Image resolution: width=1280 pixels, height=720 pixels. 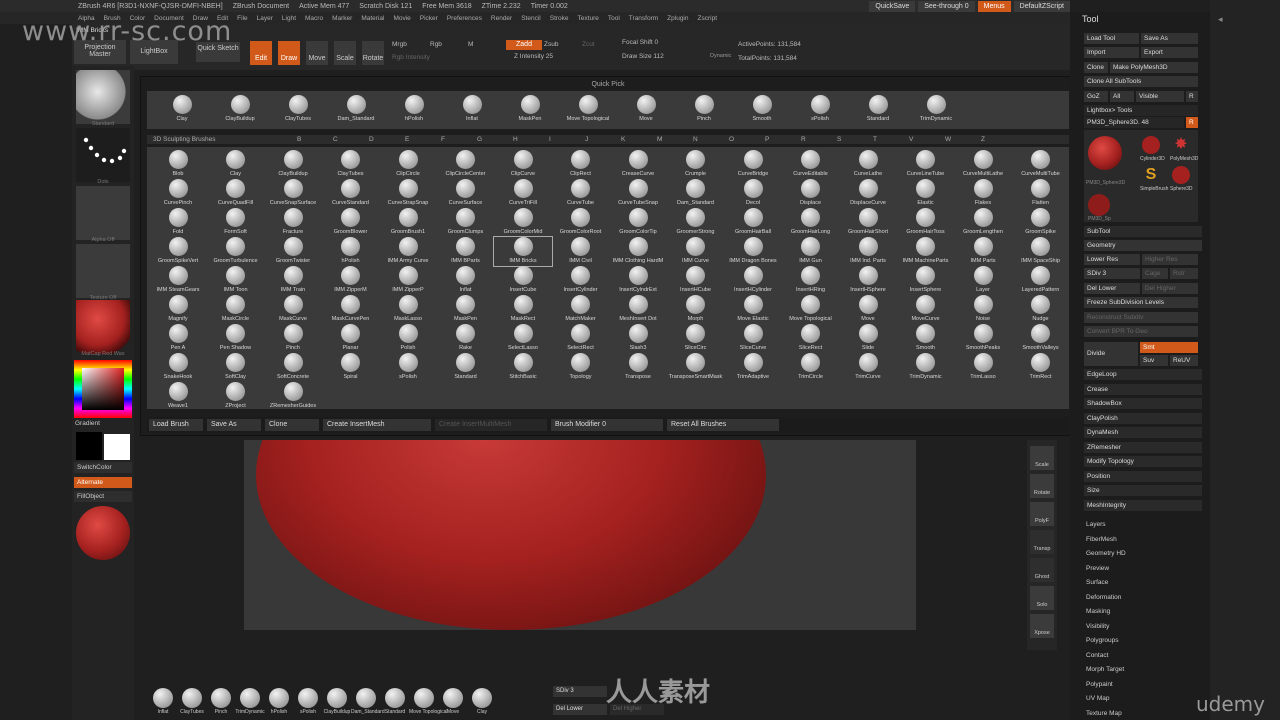 What do you see at coordinates (523, 251) in the screenshot?
I see `brush-grid-item: IMM Bricks` at bounding box center [523, 251].